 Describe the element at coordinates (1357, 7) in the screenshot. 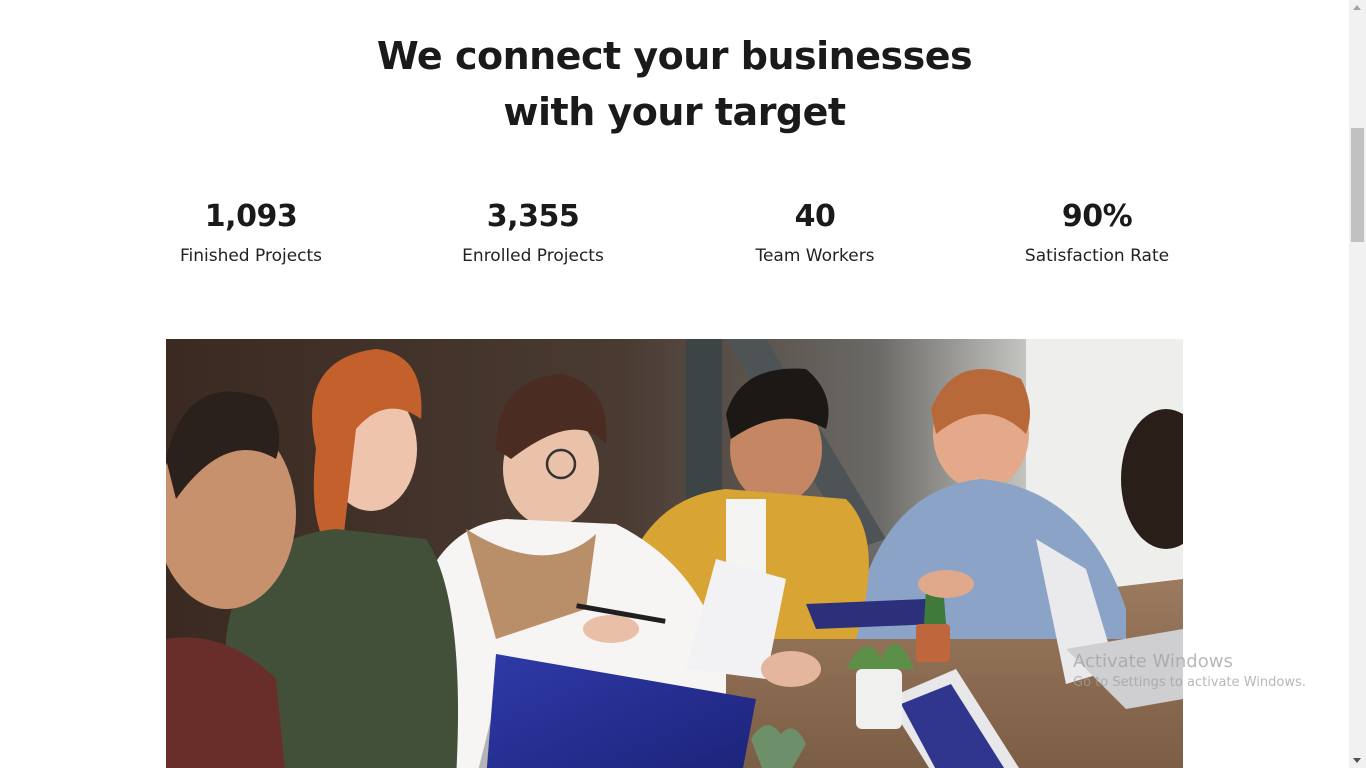

I see `scroll-up-arrow-icon` at that location.